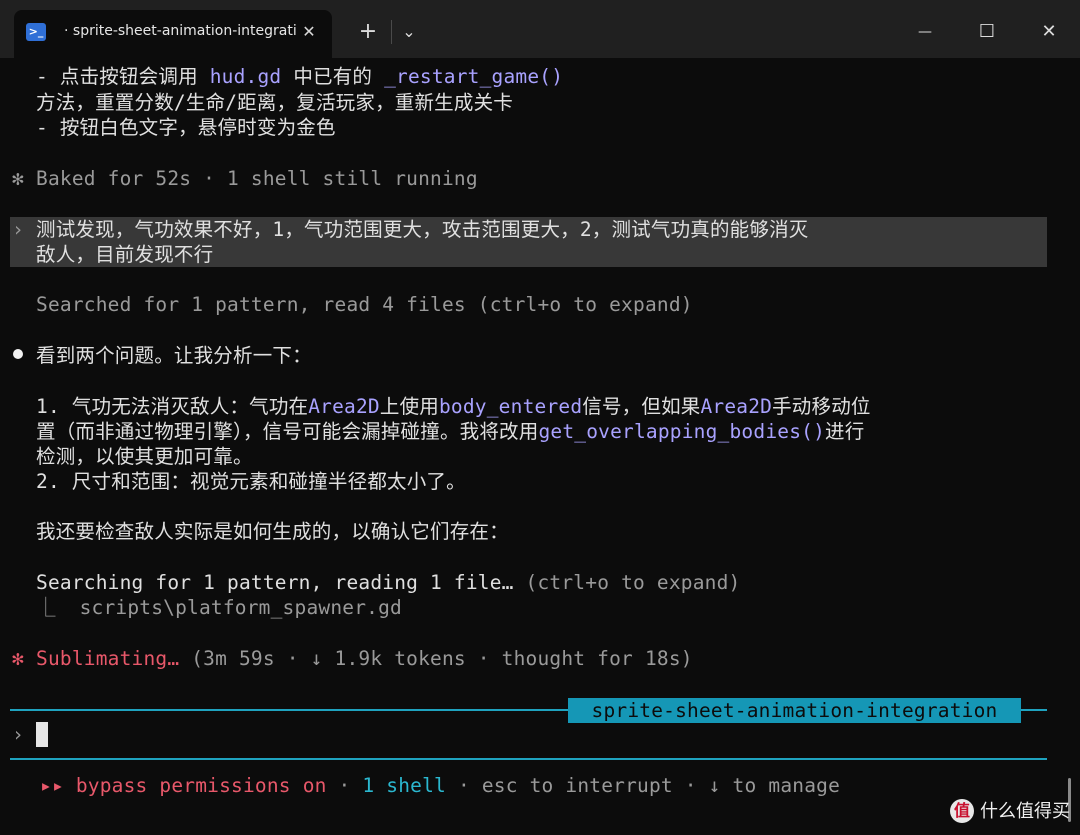 Image resolution: width=1080 pixels, height=835 pixels. Describe the element at coordinates (309, 32) in the screenshot. I see `tab-close-icon: ✕` at that location.